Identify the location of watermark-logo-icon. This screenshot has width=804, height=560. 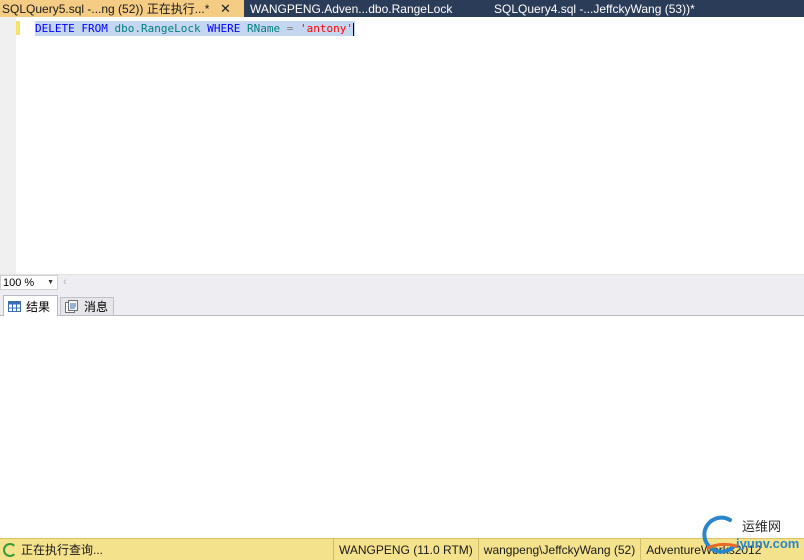
(720, 534).